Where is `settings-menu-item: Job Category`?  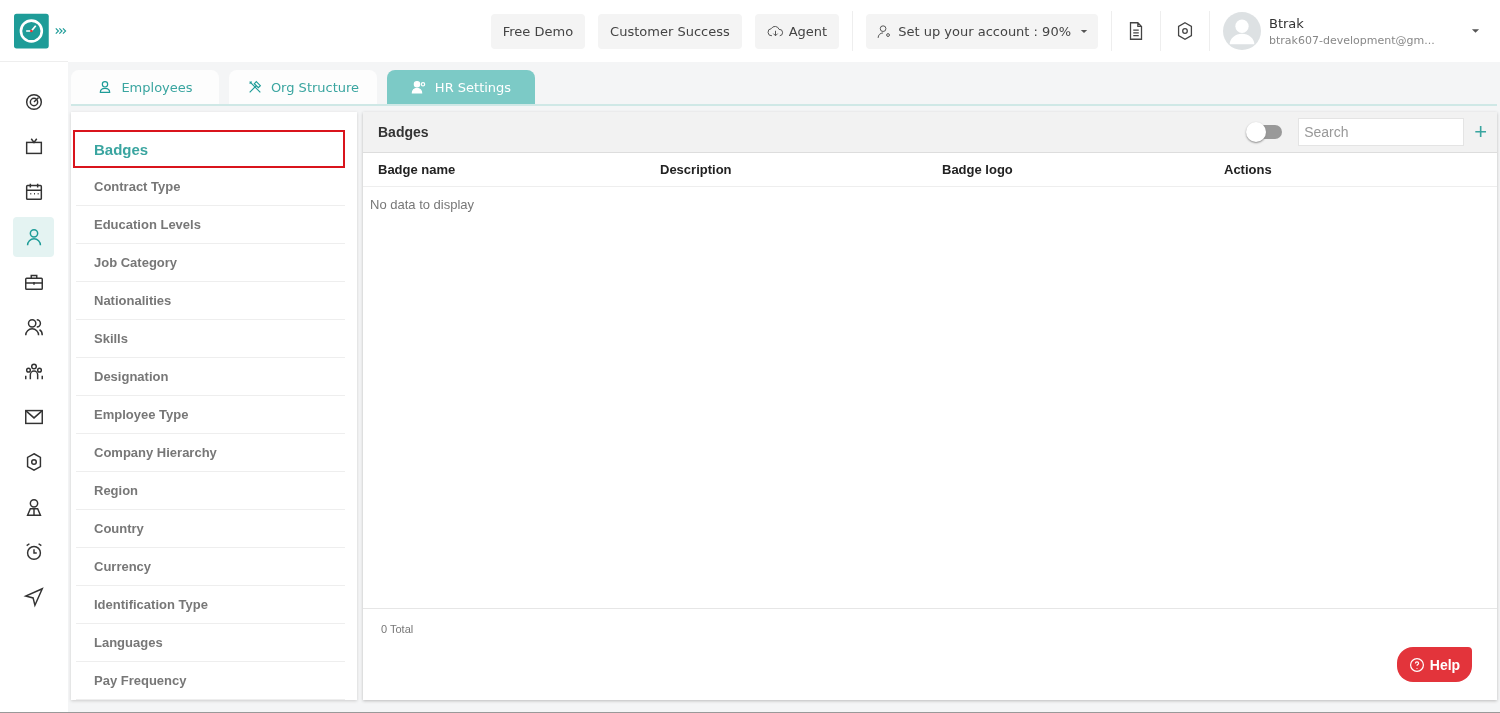
settings-menu-item: Job Category is located at coordinates (210, 263).